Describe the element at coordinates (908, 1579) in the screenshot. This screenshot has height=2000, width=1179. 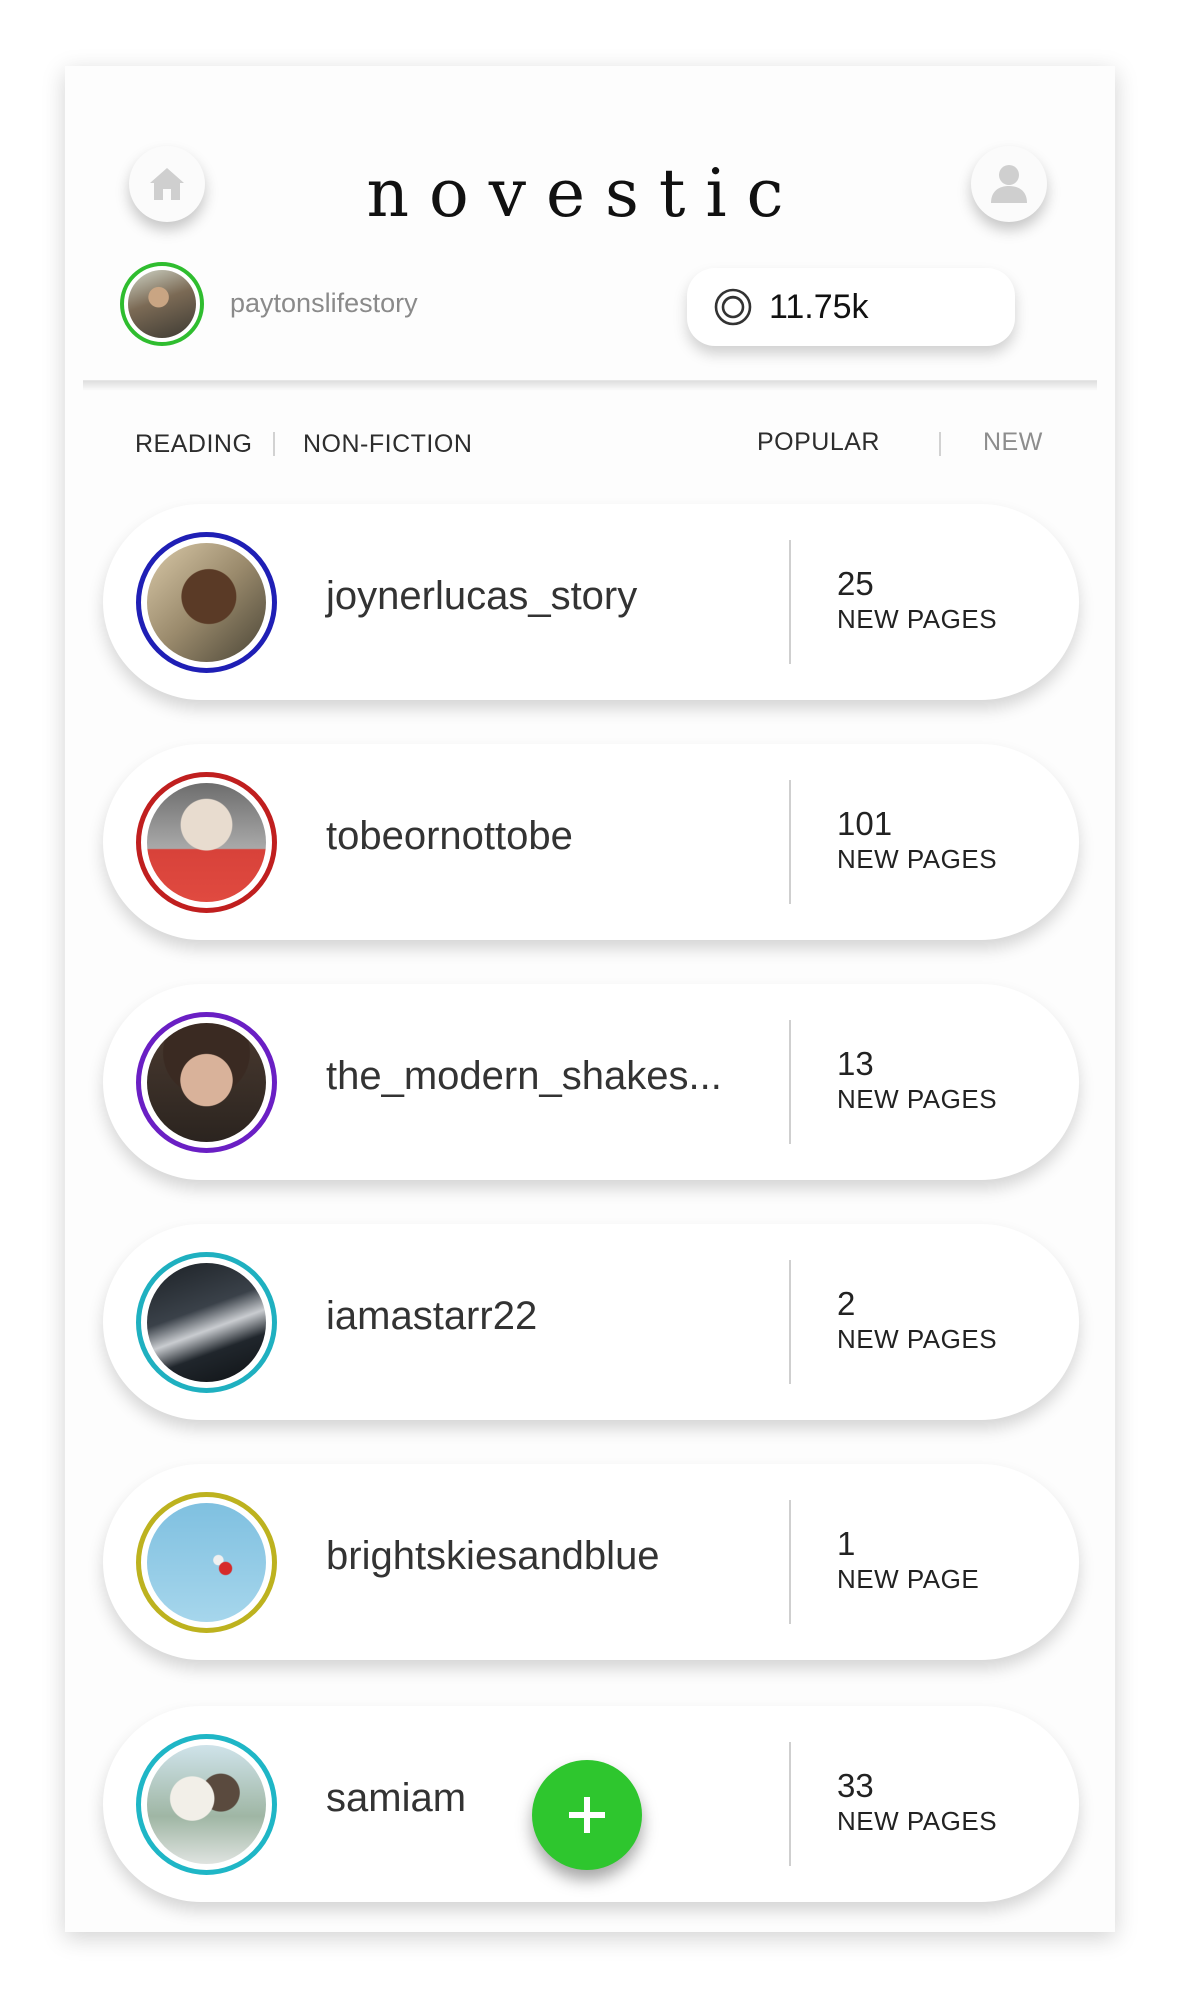
I see `new-pages-label: NEW PAGE` at that location.